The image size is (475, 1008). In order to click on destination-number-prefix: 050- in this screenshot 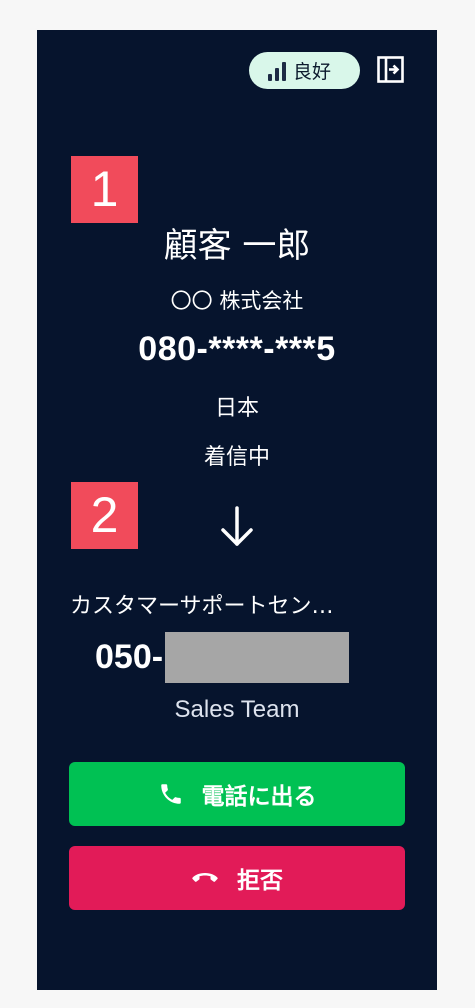, I will do `click(129, 656)`.